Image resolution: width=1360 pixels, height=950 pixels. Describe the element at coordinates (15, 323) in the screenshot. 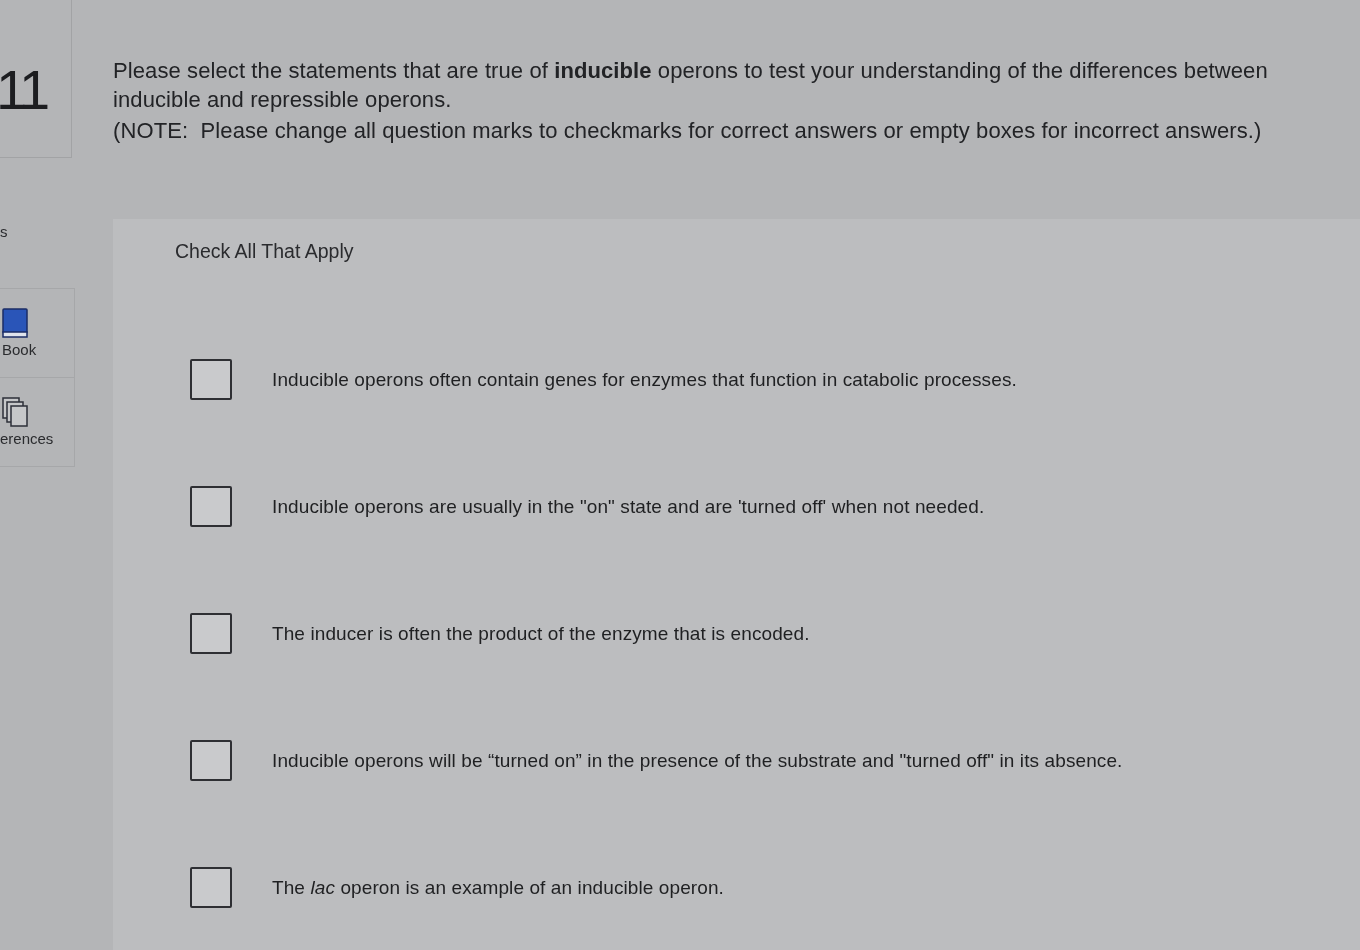

I see `book-icon` at that location.